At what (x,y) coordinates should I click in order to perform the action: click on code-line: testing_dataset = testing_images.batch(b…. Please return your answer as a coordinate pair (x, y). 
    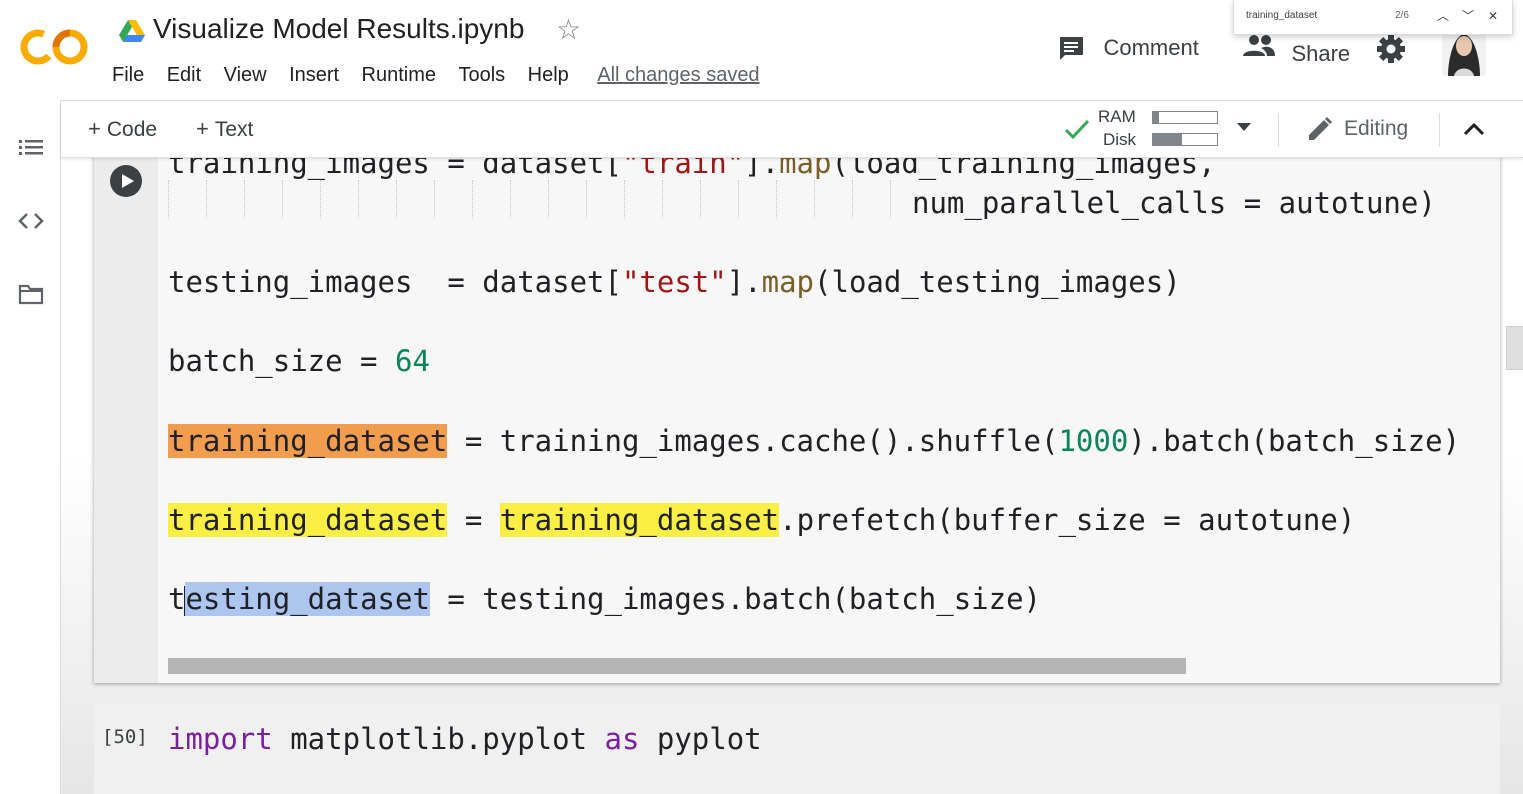
    Looking at the image, I should click on (604, 599).